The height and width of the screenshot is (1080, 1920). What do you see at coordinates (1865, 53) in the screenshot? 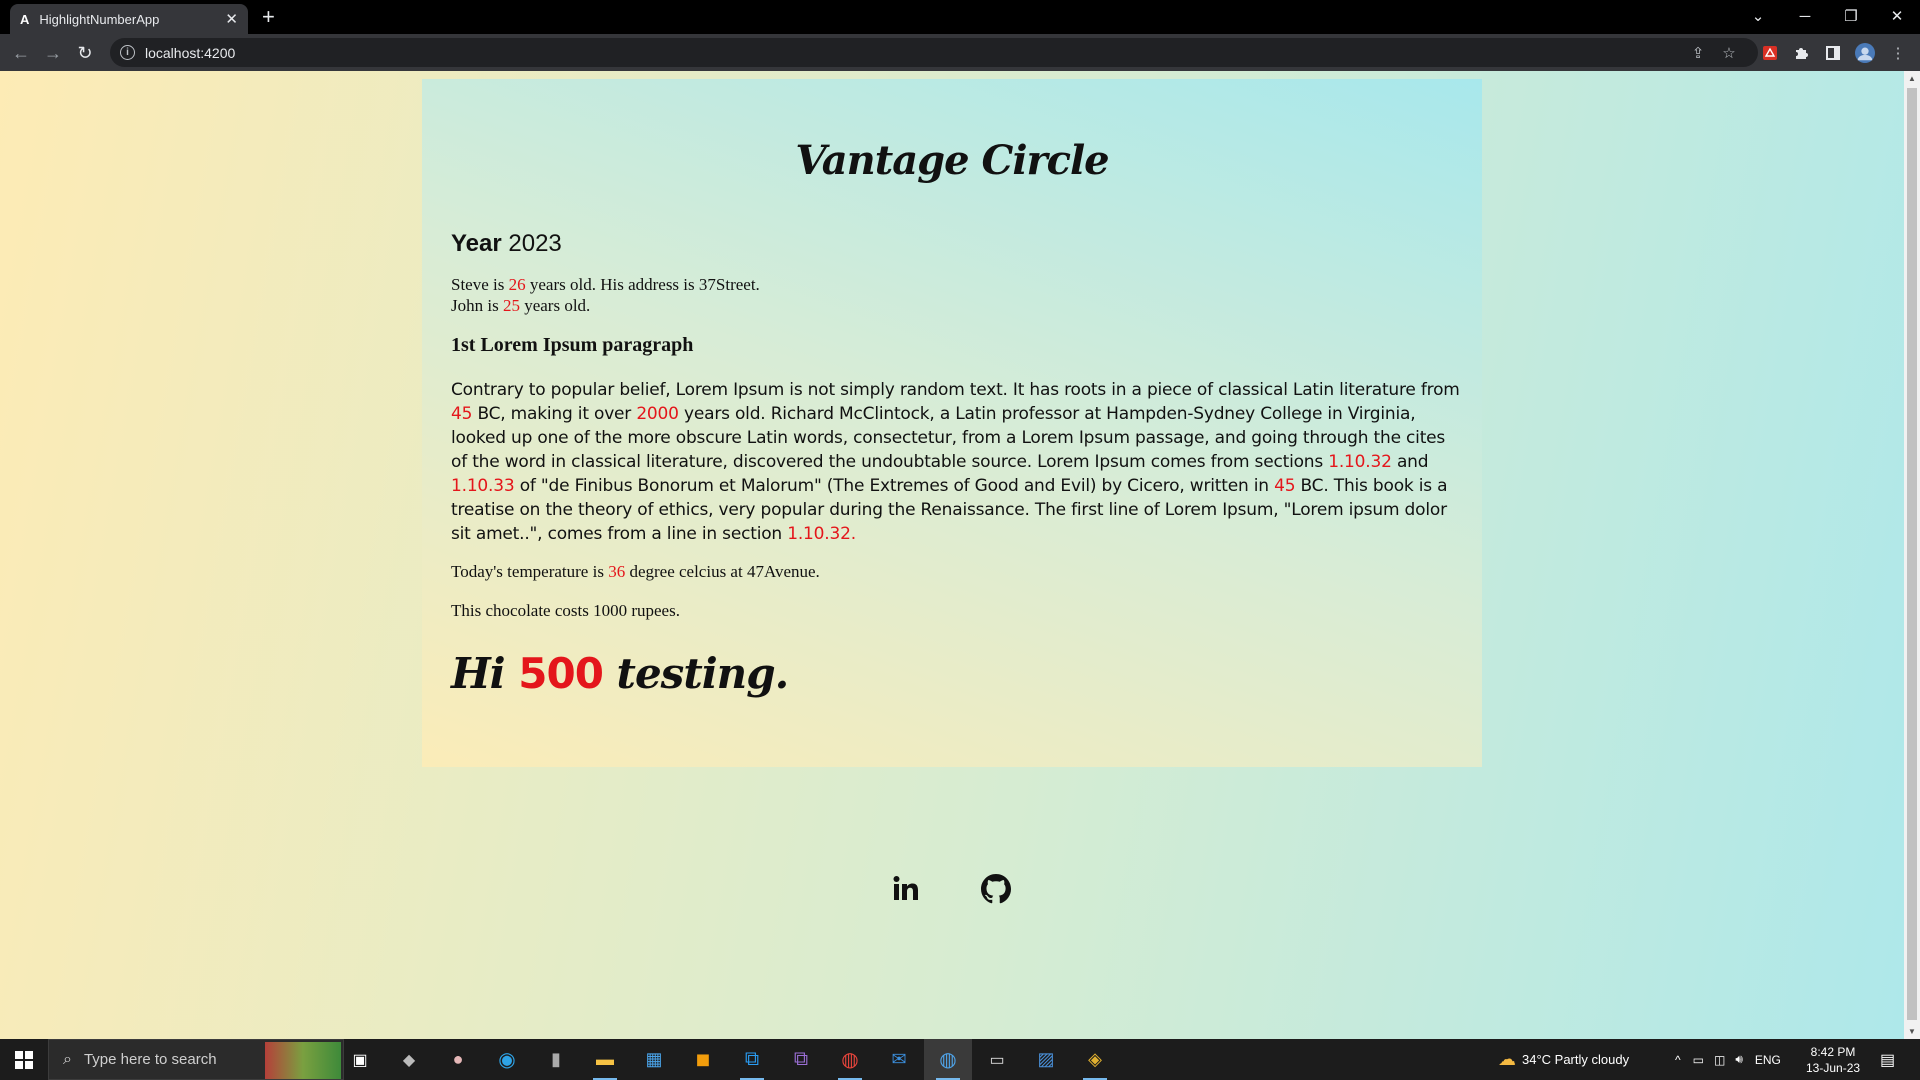
I see `profile-avatar` at bounding box center [1865, 53].